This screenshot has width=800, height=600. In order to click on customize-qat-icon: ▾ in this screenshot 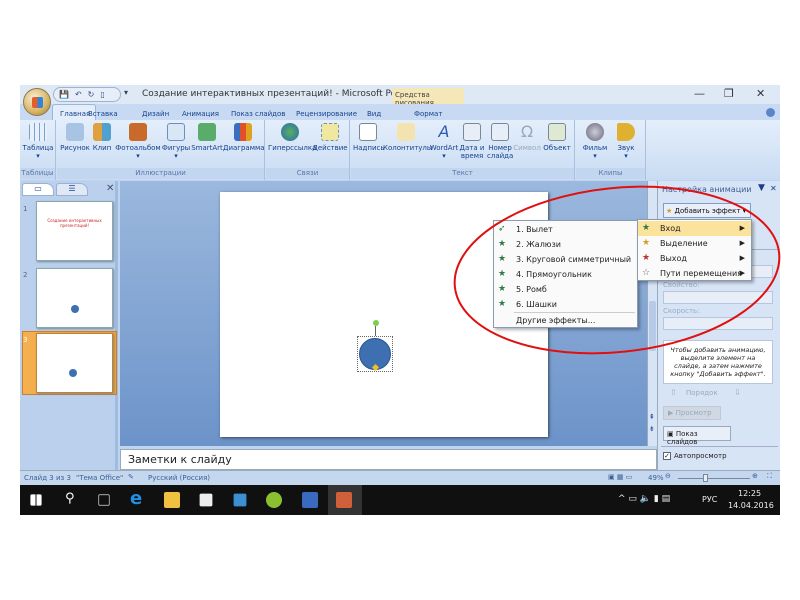, I will do `click(126, 92)`.